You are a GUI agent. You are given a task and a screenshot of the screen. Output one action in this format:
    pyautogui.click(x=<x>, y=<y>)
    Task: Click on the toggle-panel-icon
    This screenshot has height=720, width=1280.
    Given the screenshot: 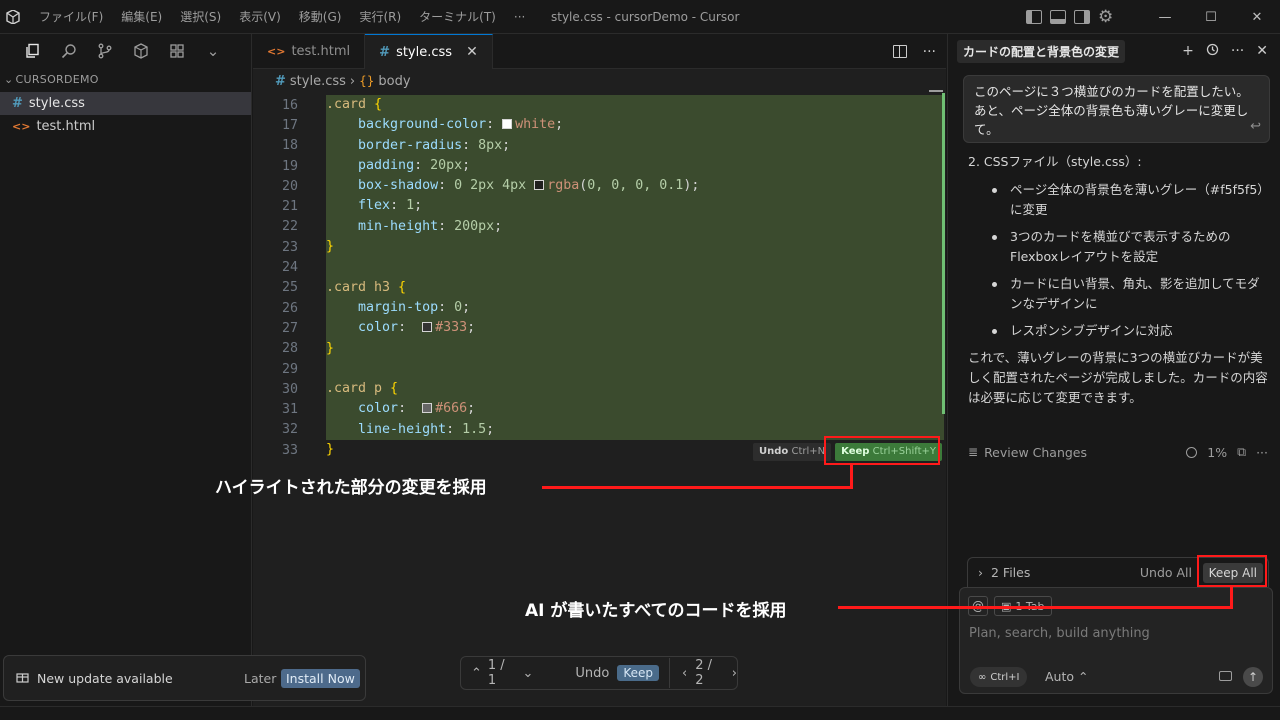 What is the action you would take?
    pyautogui.click(x=1058, y=17)
    